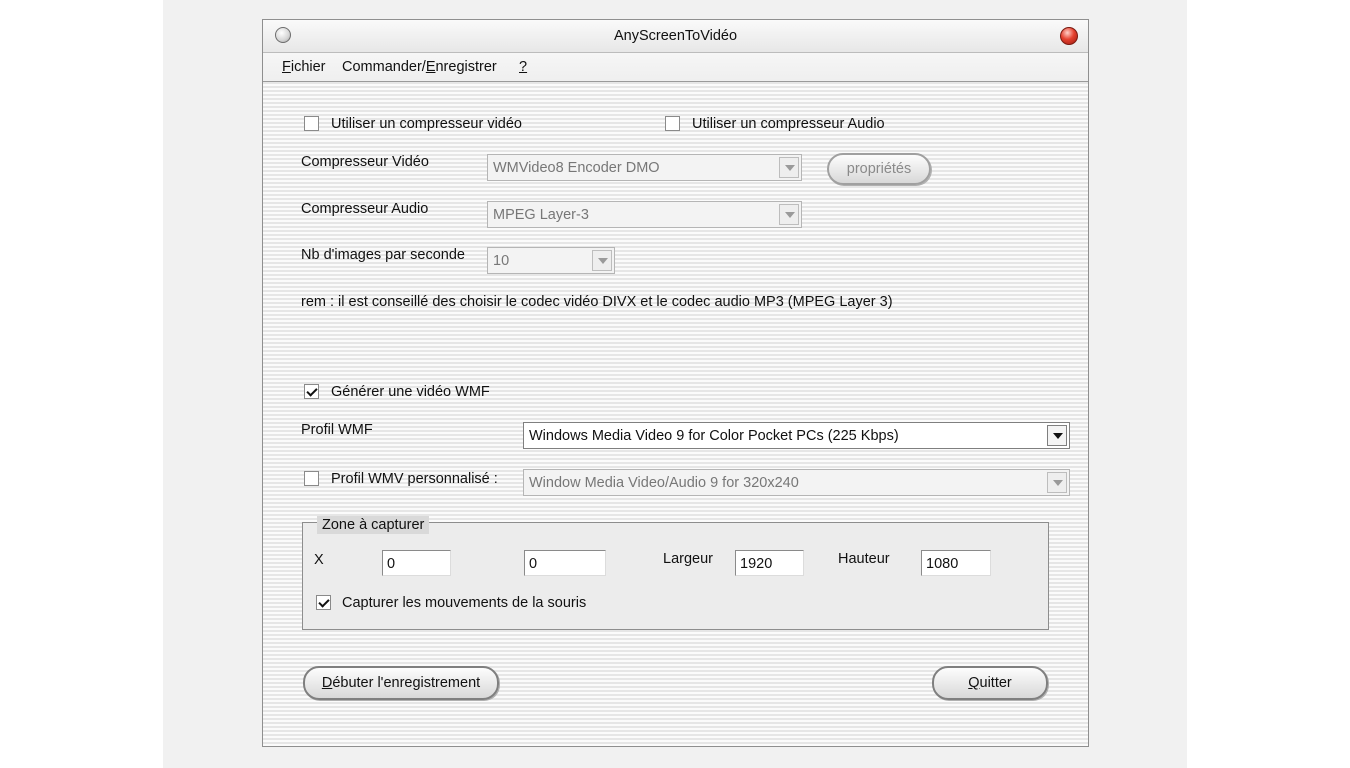  What do you see at coordinates (664, 483) in the screenshot?
I see `custom-wmv-profile-value: Window Media Video/Audio 9 for 320x240` at bounding box center [664, 483].